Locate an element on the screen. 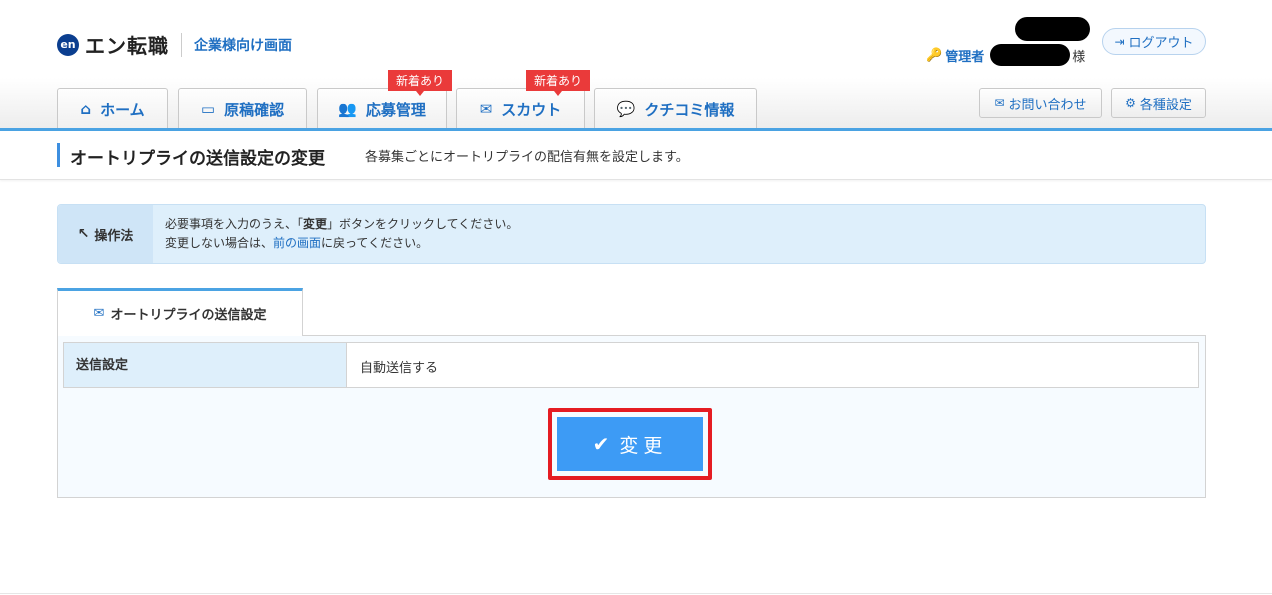  instructions-label: ↖ 操作法 is located at coordinates (105, 234).